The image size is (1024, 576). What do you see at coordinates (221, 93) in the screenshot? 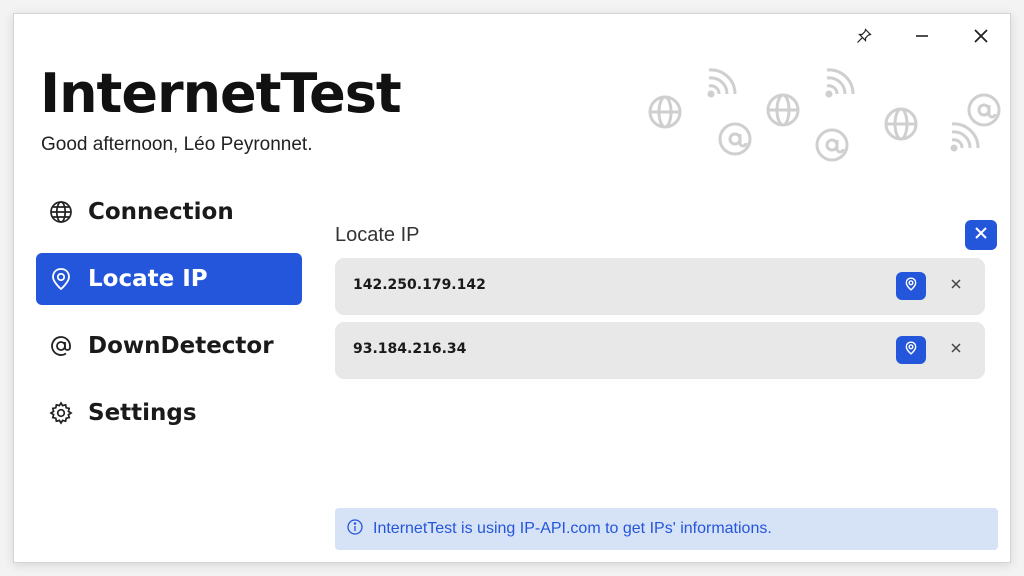
I see `app-title: InternetTest` at bounding box center [221, 93].